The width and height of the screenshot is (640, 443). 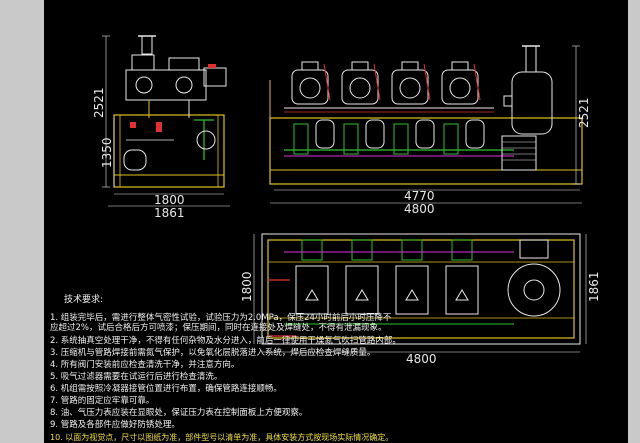 What do you see at coordinates (534, 290) in the screenshot?
I see `plan-view-receiver` at bounding box center [534, 290].